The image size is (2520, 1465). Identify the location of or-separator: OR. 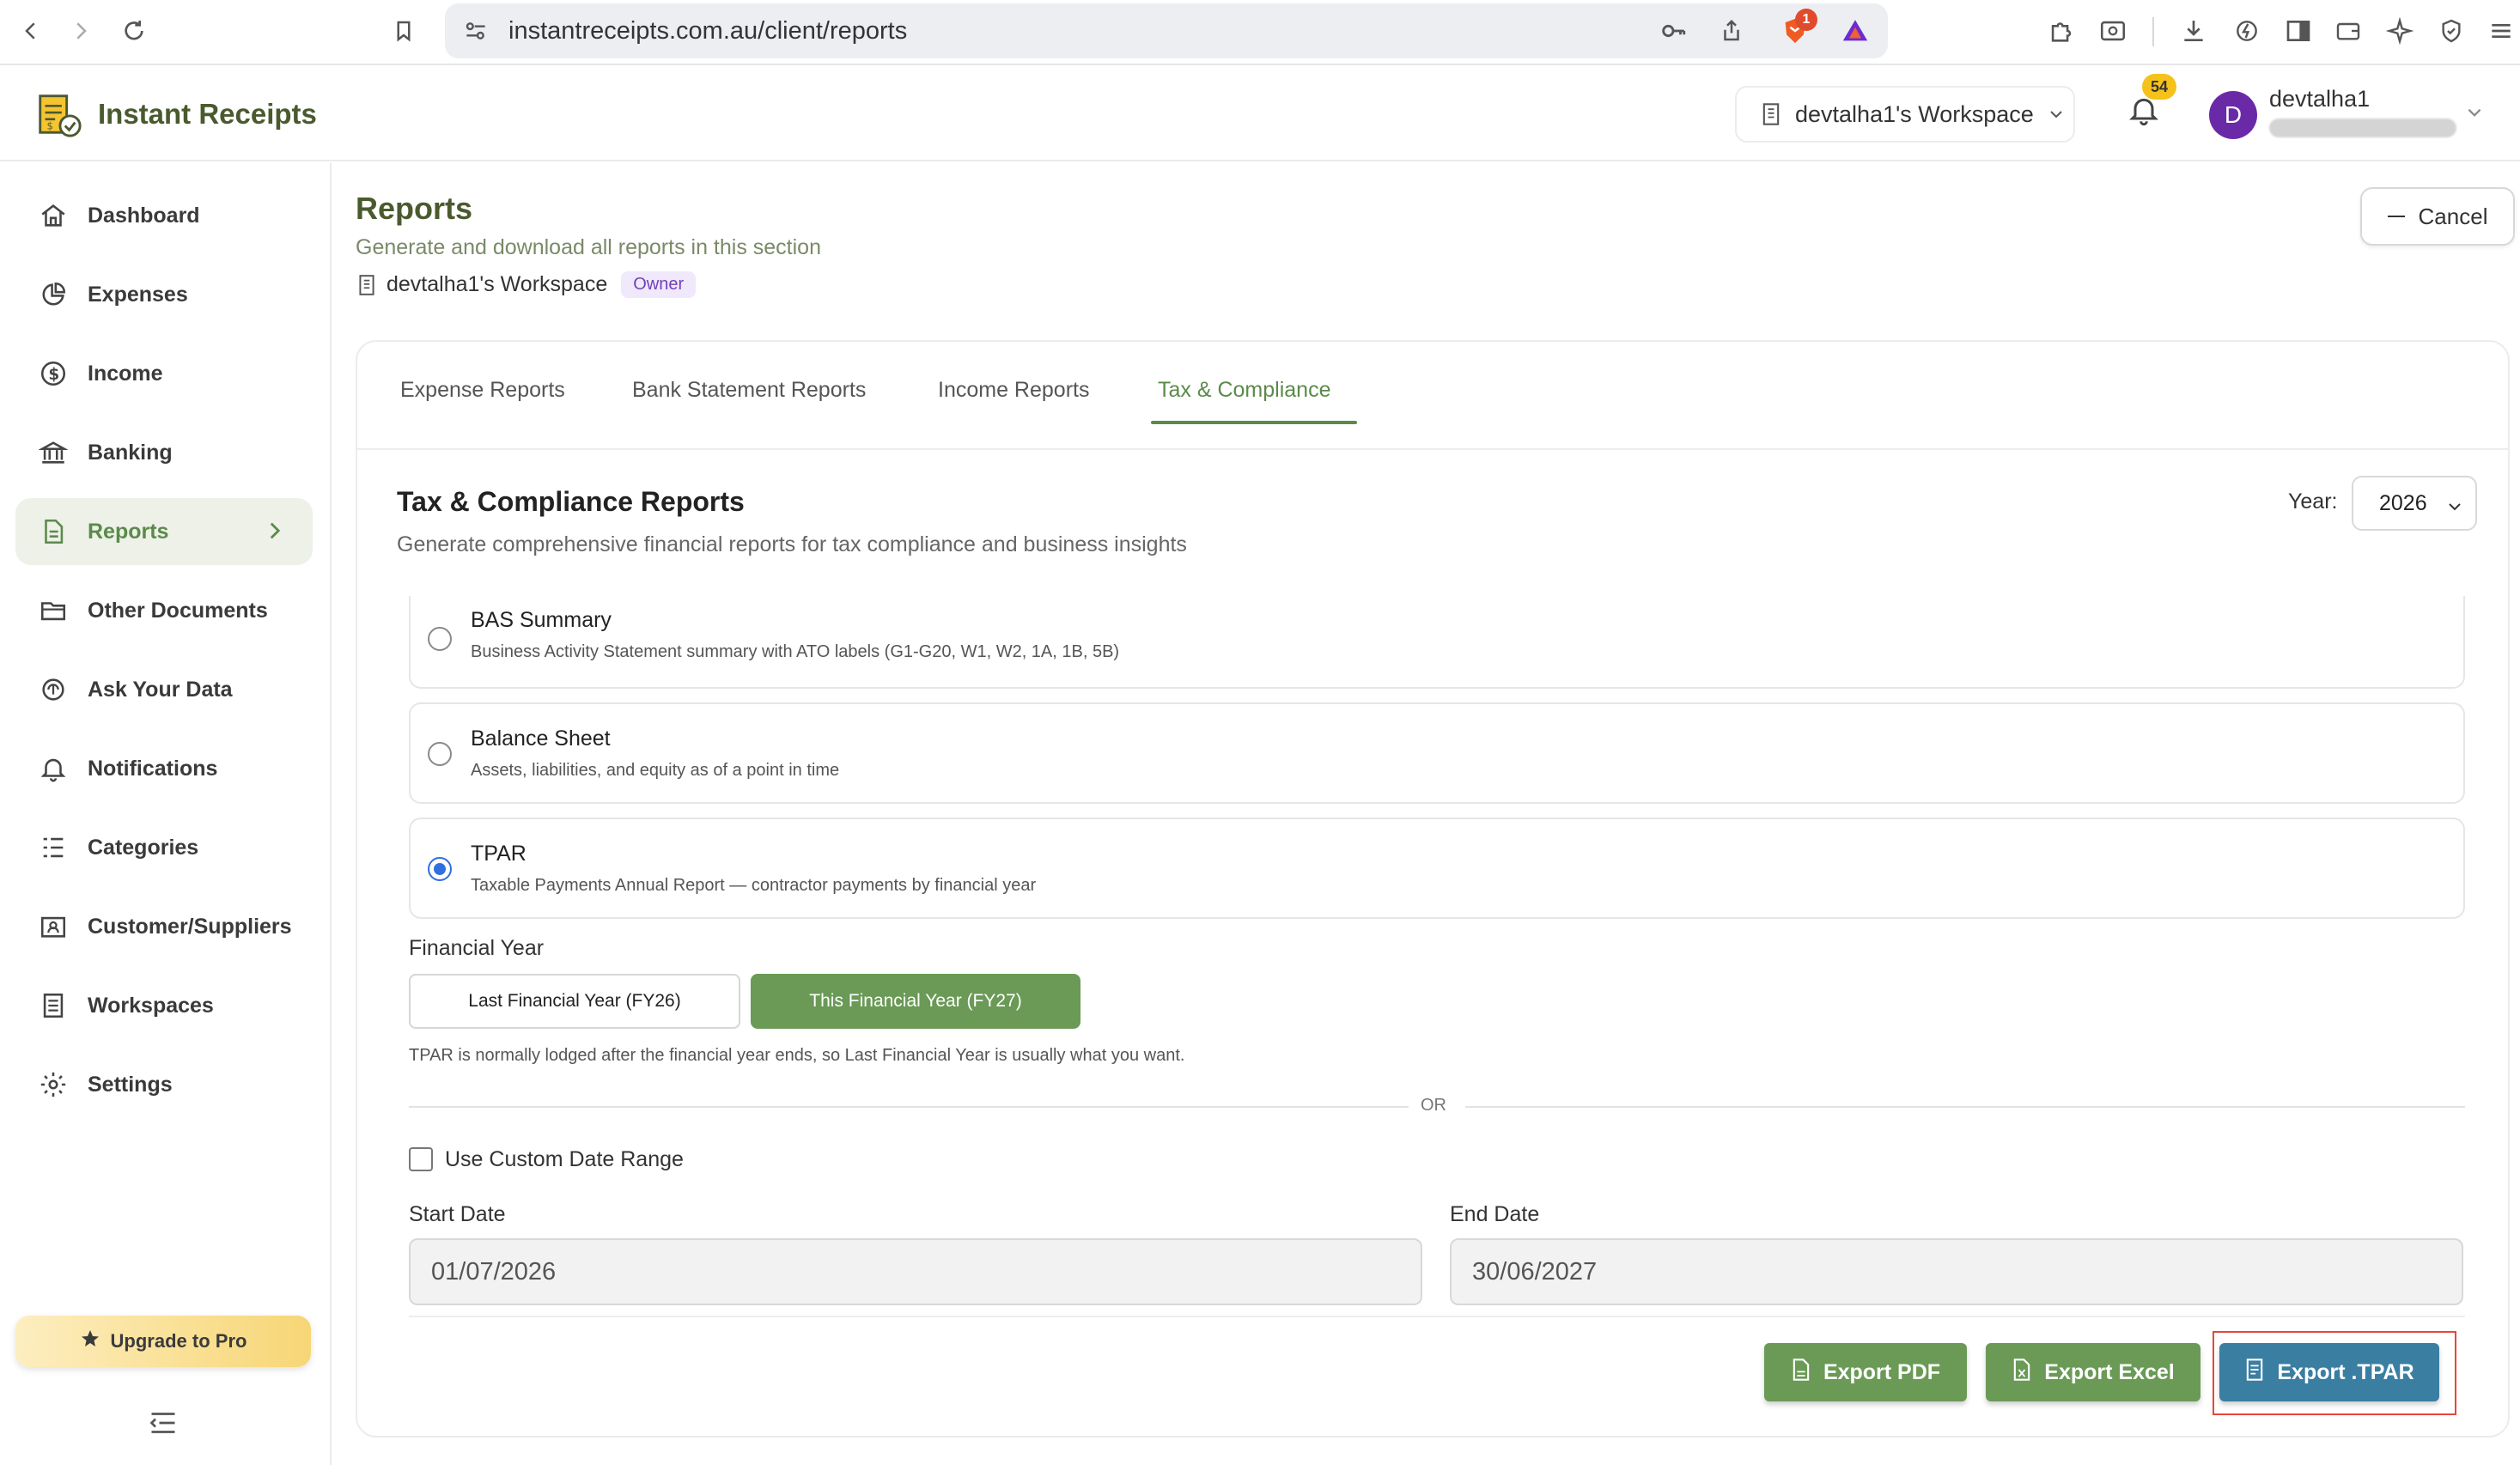
(1434, 1105).